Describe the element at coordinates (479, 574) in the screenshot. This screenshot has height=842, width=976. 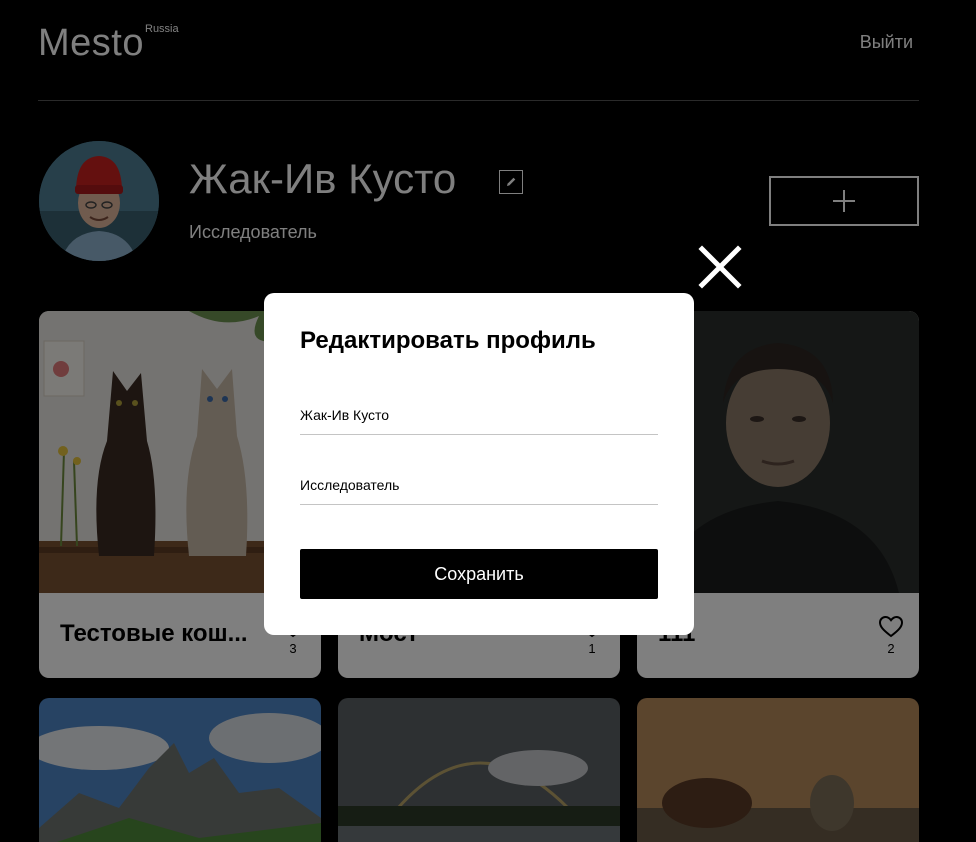
I see `save-button: Сохранить` at that location.